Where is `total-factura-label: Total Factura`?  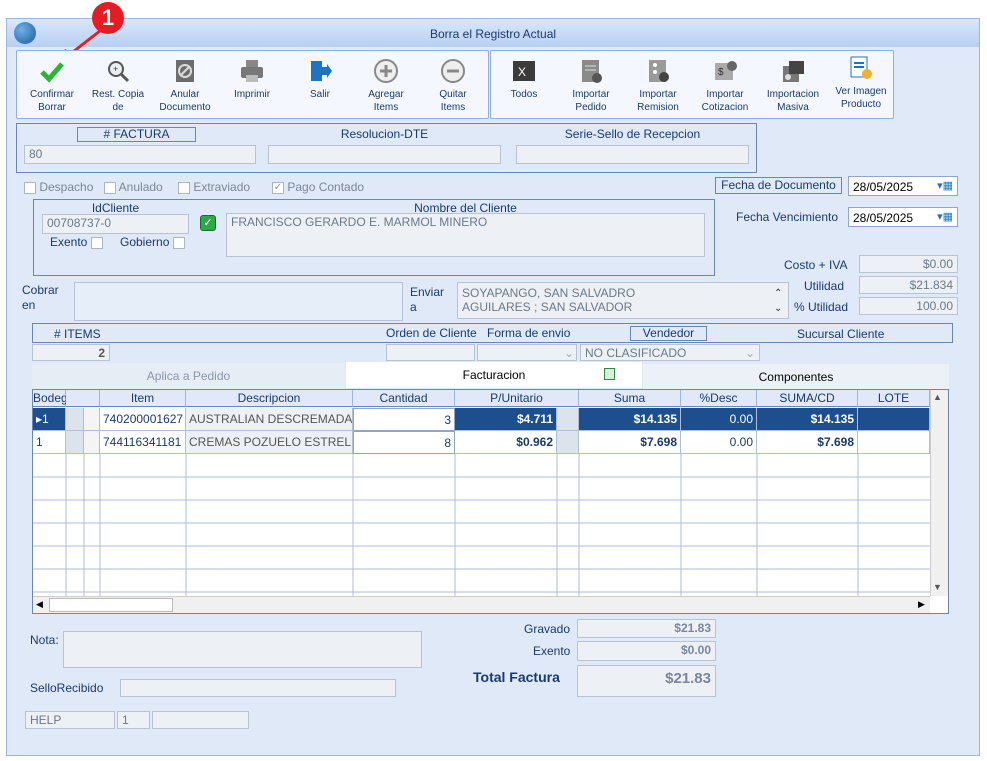 total-factura-label: Total Factura is located at coordinates (516, 677).